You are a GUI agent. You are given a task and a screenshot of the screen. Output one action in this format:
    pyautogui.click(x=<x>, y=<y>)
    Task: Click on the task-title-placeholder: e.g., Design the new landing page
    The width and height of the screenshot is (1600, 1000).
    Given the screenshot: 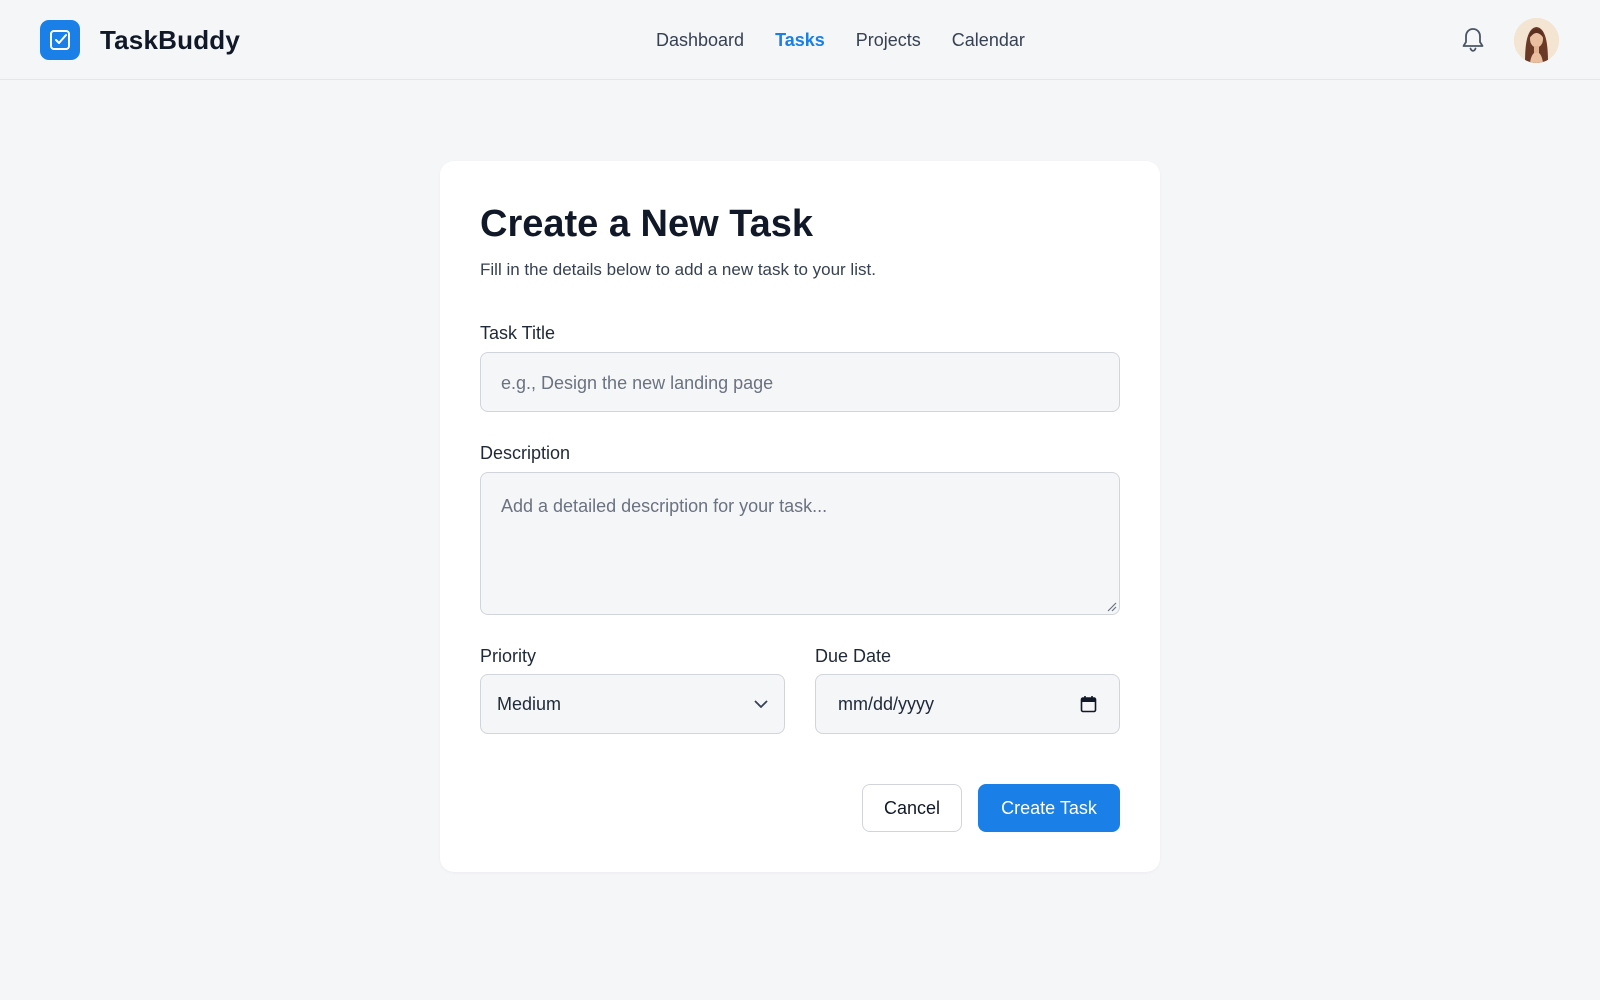 What is the action you would take?
    pyautogui.click(x=637, y=383)
    